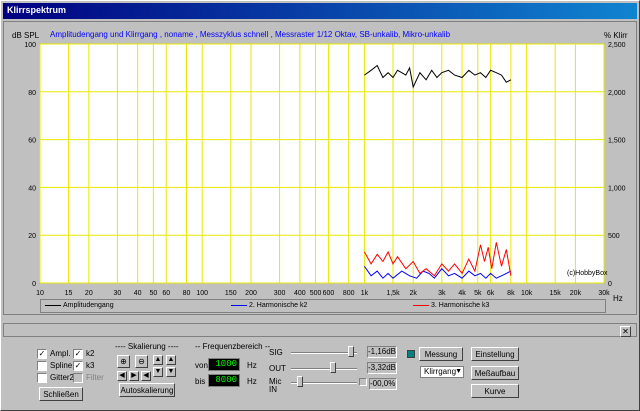 The image size is (640, 411). What do you see at coordinates (316, 293) in the screenshot?
I see `x-tick-label: 500` at bounding box center [316, 293].